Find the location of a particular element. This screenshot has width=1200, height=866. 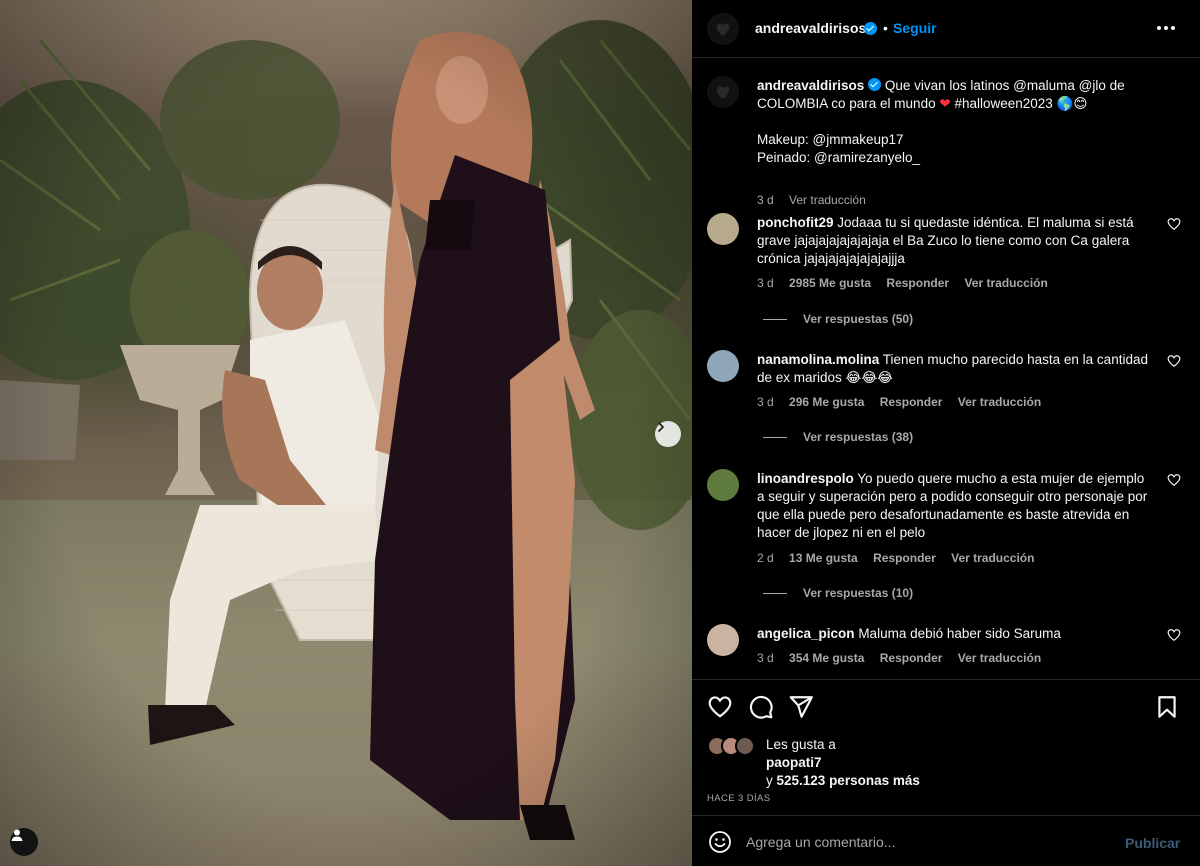

post-time-ago: HACE 3 DÍAS is located at coordinates (739, 798).